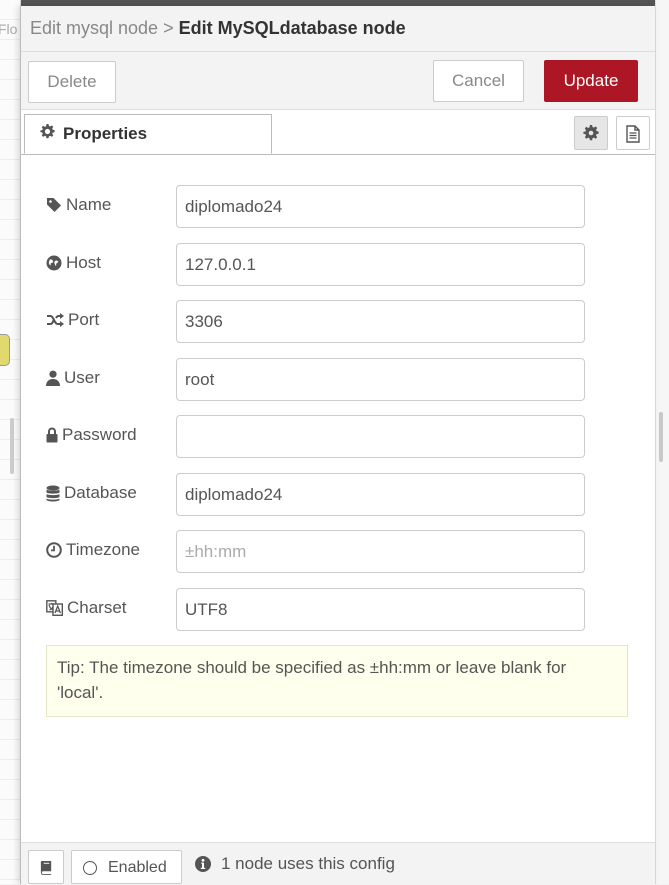  Describe the element at coordinates (308, 863) in the screenshot. I see `config-usage-text: 1 node uses this config` at that location.